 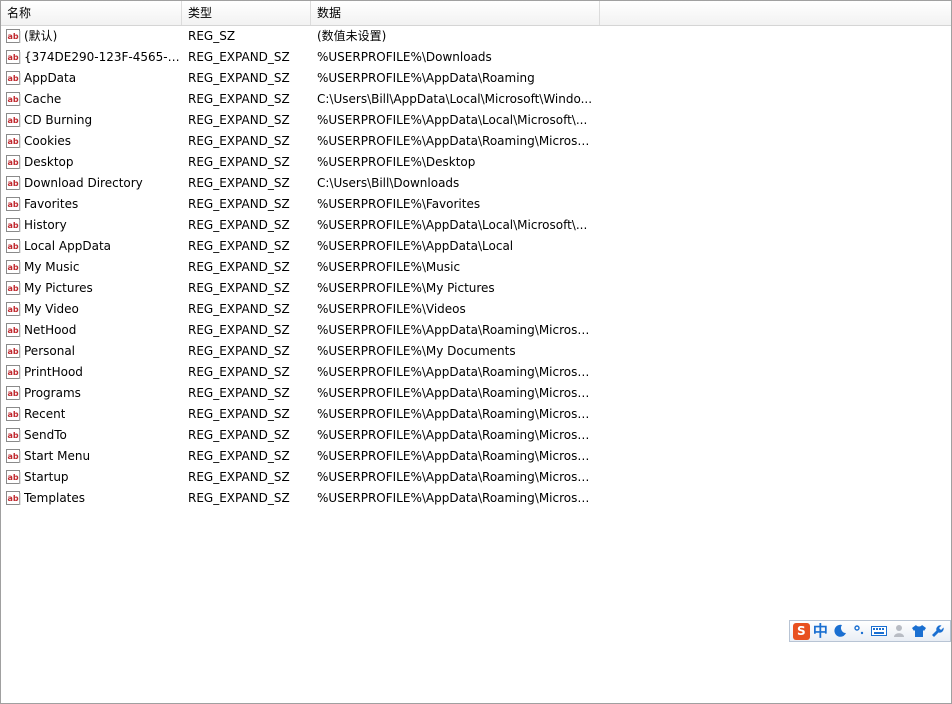 What do you see at coordinates (94, 36) in the screenshot?
I see `value-name-cell: ab (默认)` at bounding box center [94, 36].